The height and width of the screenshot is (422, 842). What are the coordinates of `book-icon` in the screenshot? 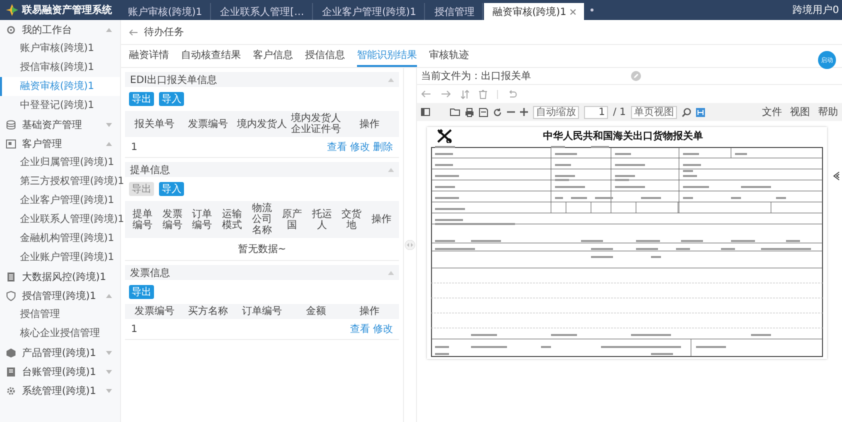 It's located at (11, 371).